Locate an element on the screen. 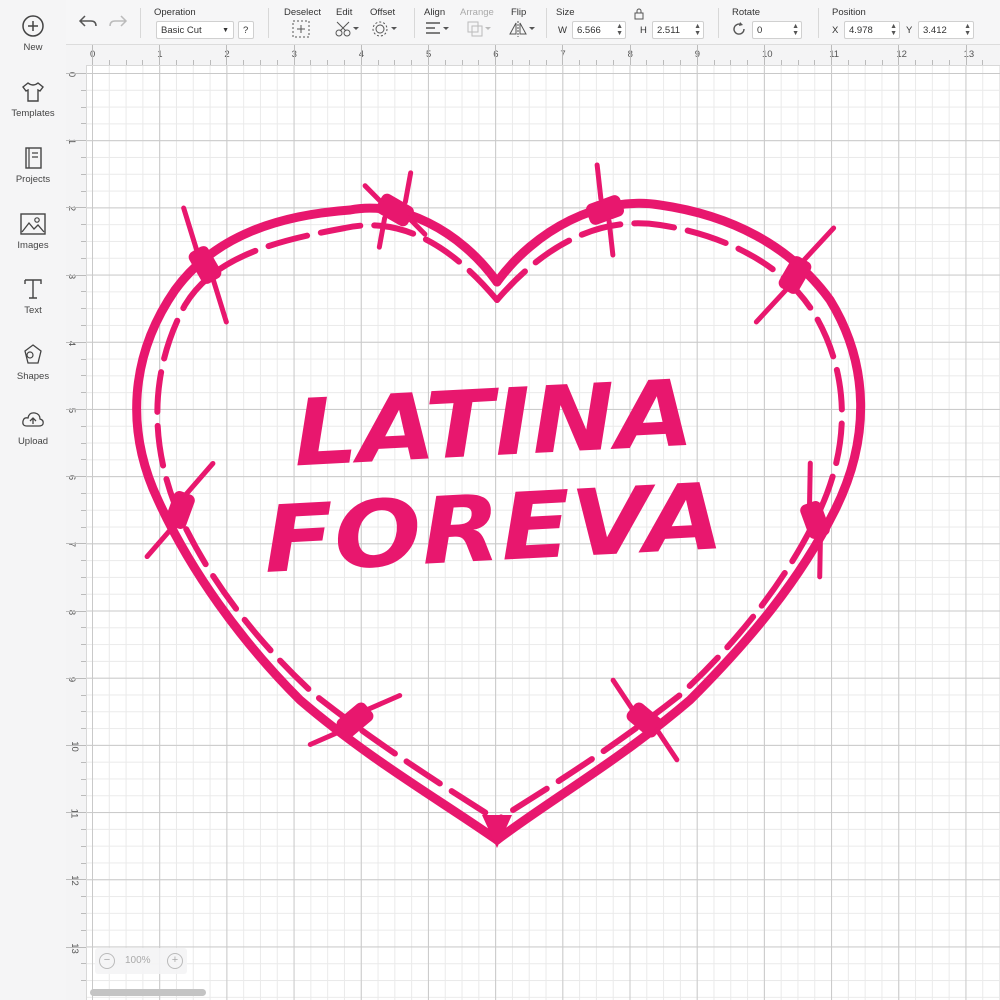 The height and width of the screenshot is (1000, 1000). cloud-upload-icon is located at coordinates (33, 419).